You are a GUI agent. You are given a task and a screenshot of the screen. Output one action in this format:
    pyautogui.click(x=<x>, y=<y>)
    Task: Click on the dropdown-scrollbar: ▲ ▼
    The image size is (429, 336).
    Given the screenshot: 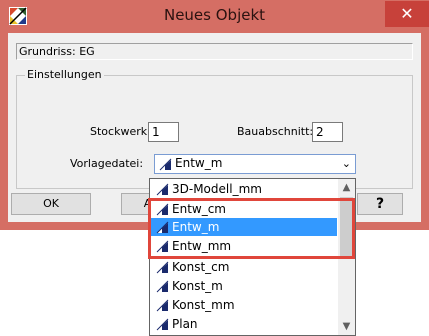 What is the action you would take?
    pyautogui.click(x=346, y=257)
    